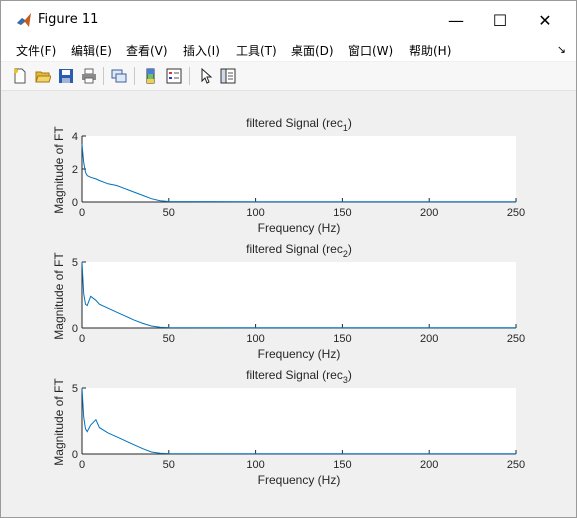 The height and width of the screenshot is (518, 577). I want to click on menu-desktop: 桌面(D), so click(312, 50).